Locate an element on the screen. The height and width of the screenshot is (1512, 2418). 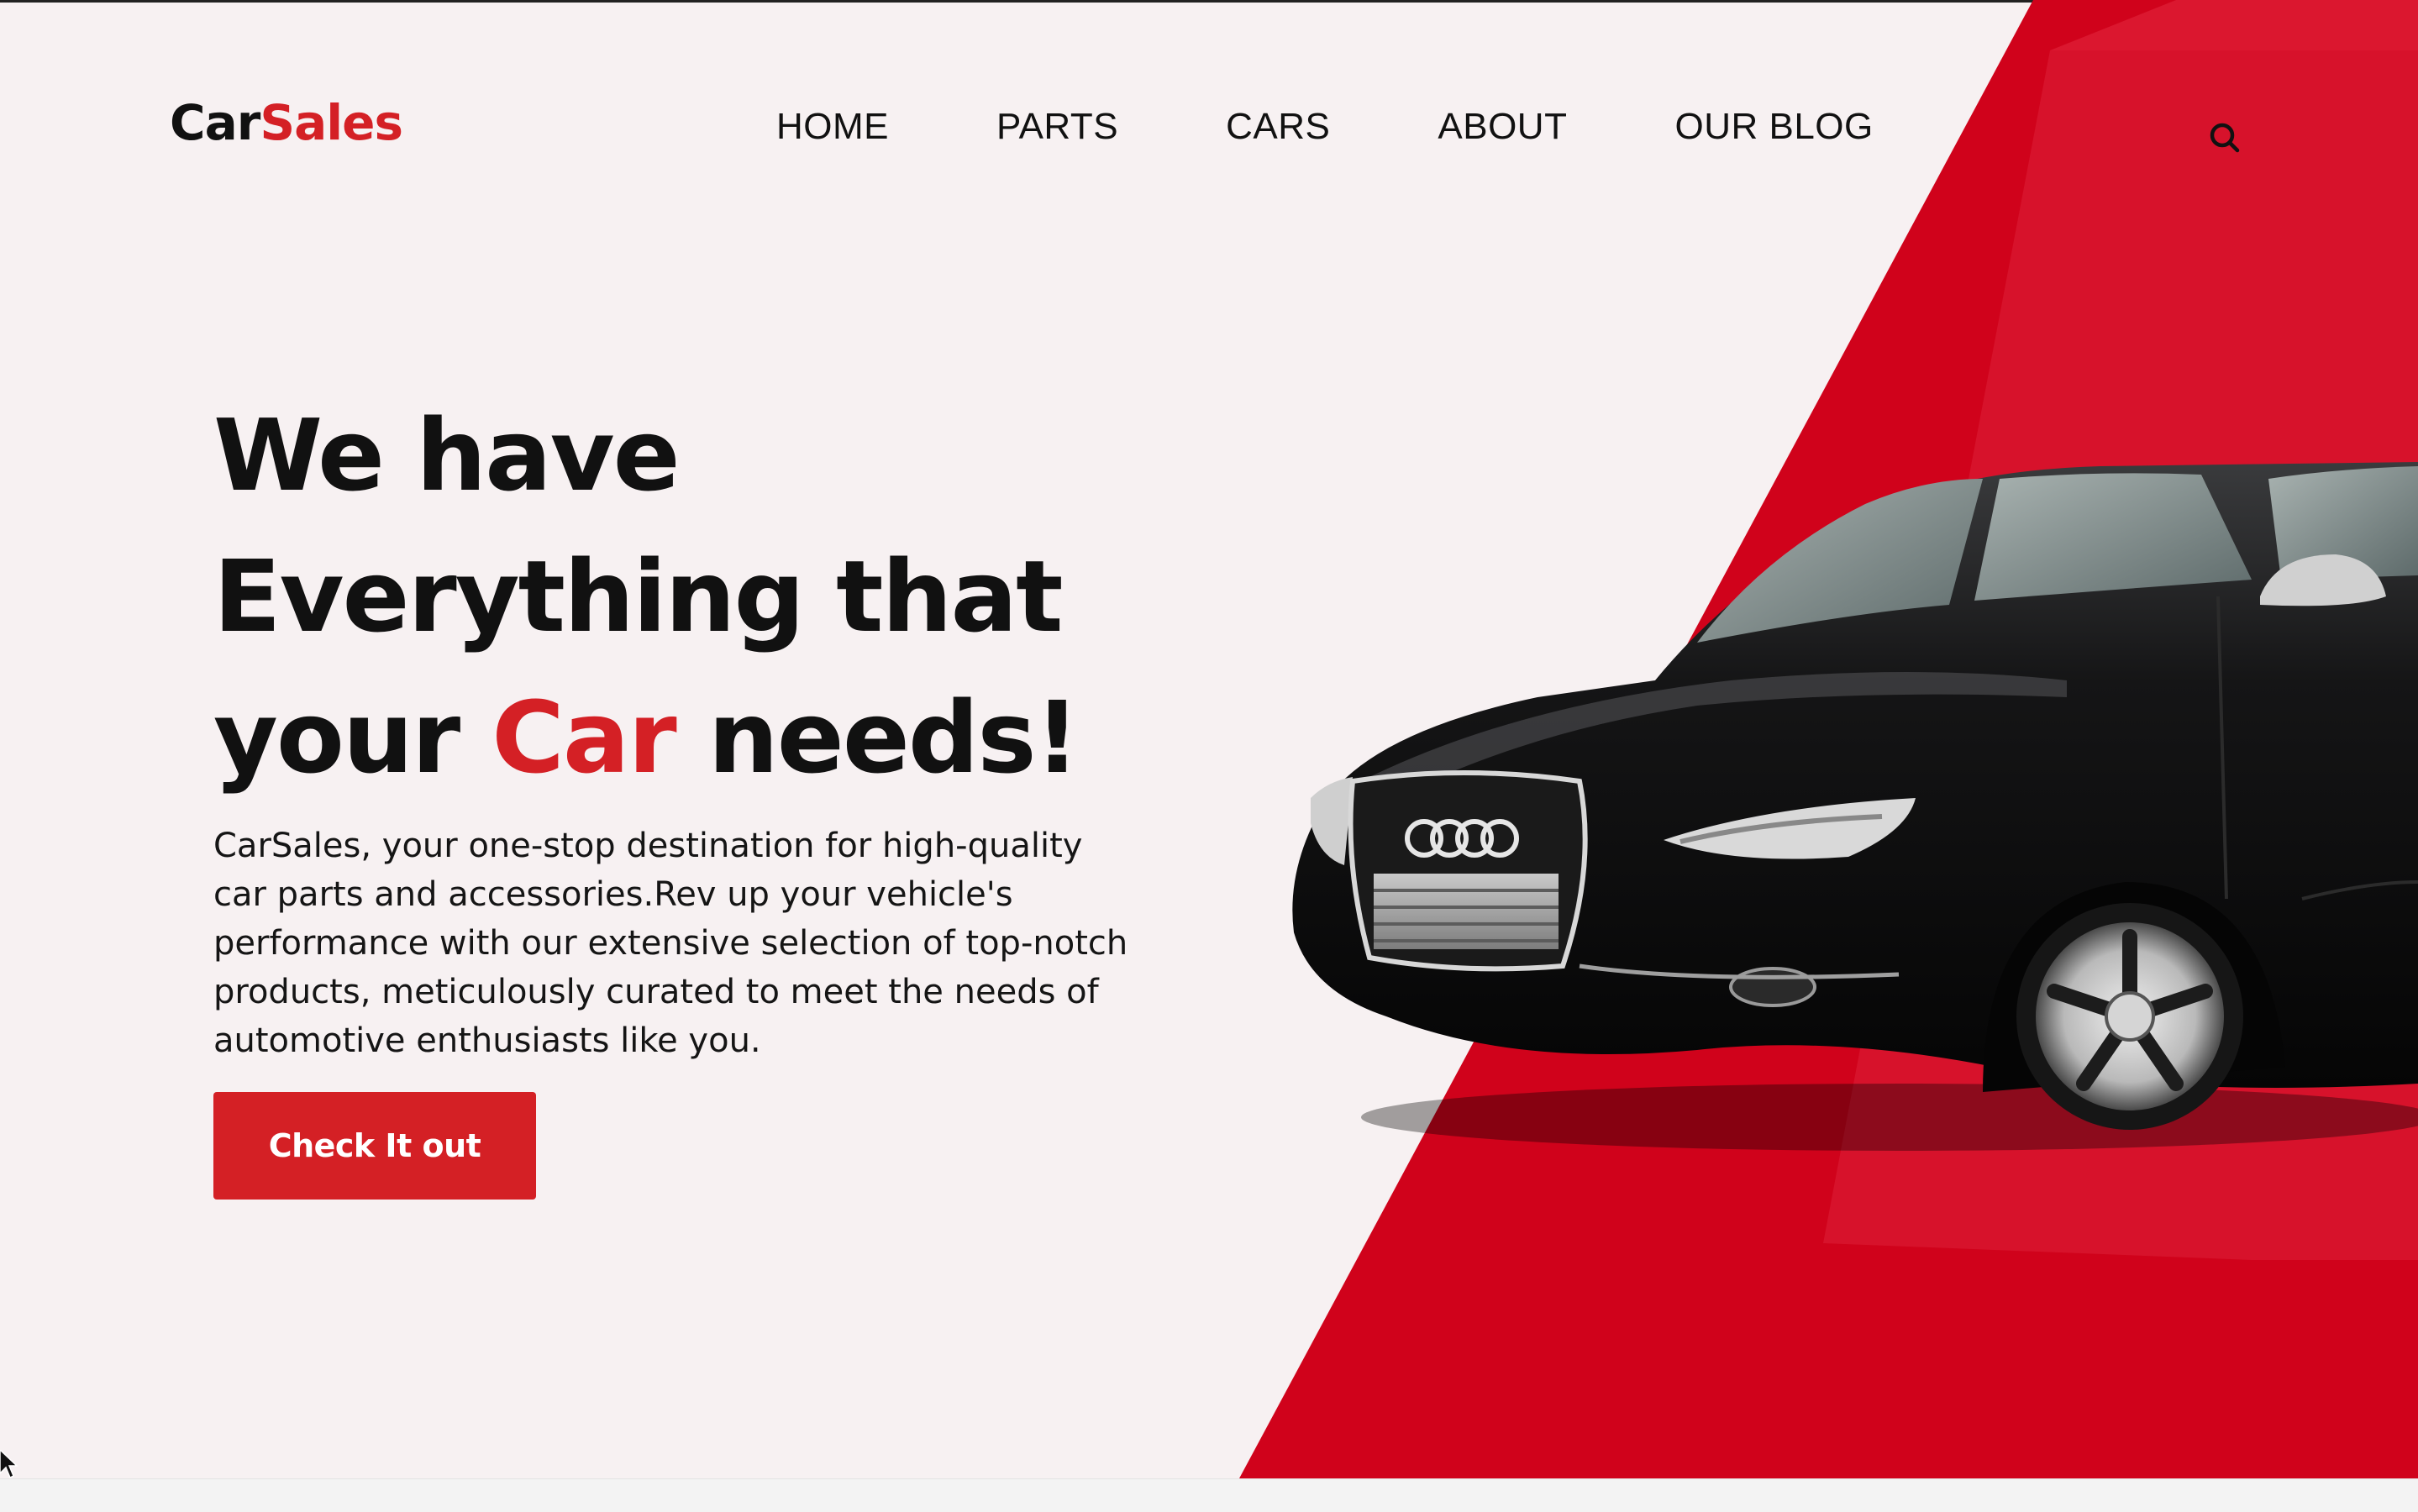
nav-item-cars: CARS is located at coordinates (1278, 127).